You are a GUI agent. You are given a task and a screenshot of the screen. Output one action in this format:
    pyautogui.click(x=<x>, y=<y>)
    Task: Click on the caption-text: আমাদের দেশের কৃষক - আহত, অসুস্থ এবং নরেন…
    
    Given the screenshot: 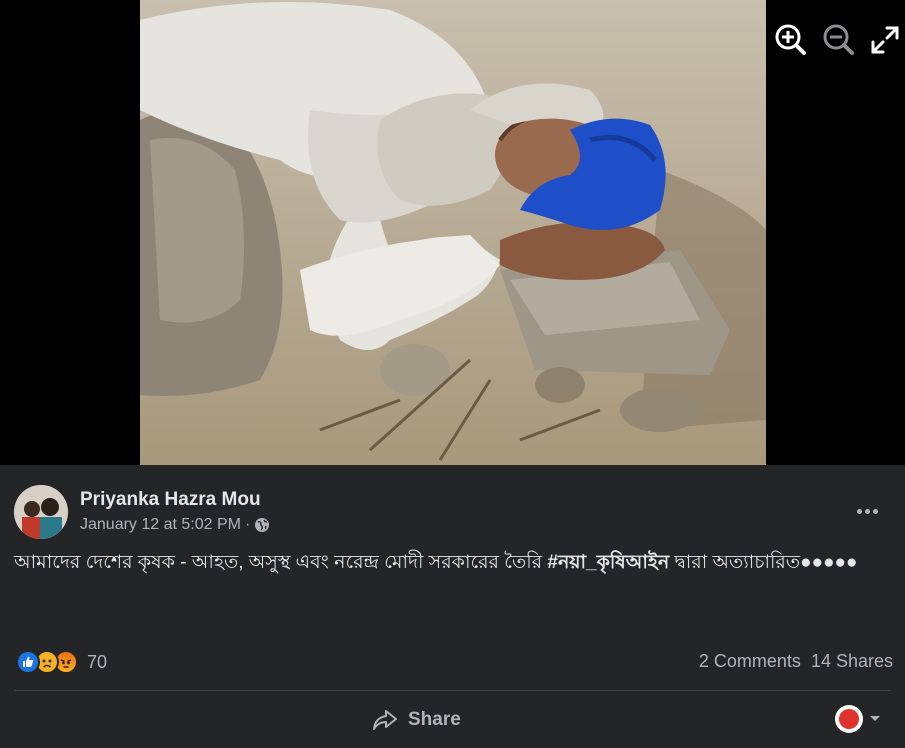 What is the action you would take?
    pyautogui.click(x=281, y=562)
    